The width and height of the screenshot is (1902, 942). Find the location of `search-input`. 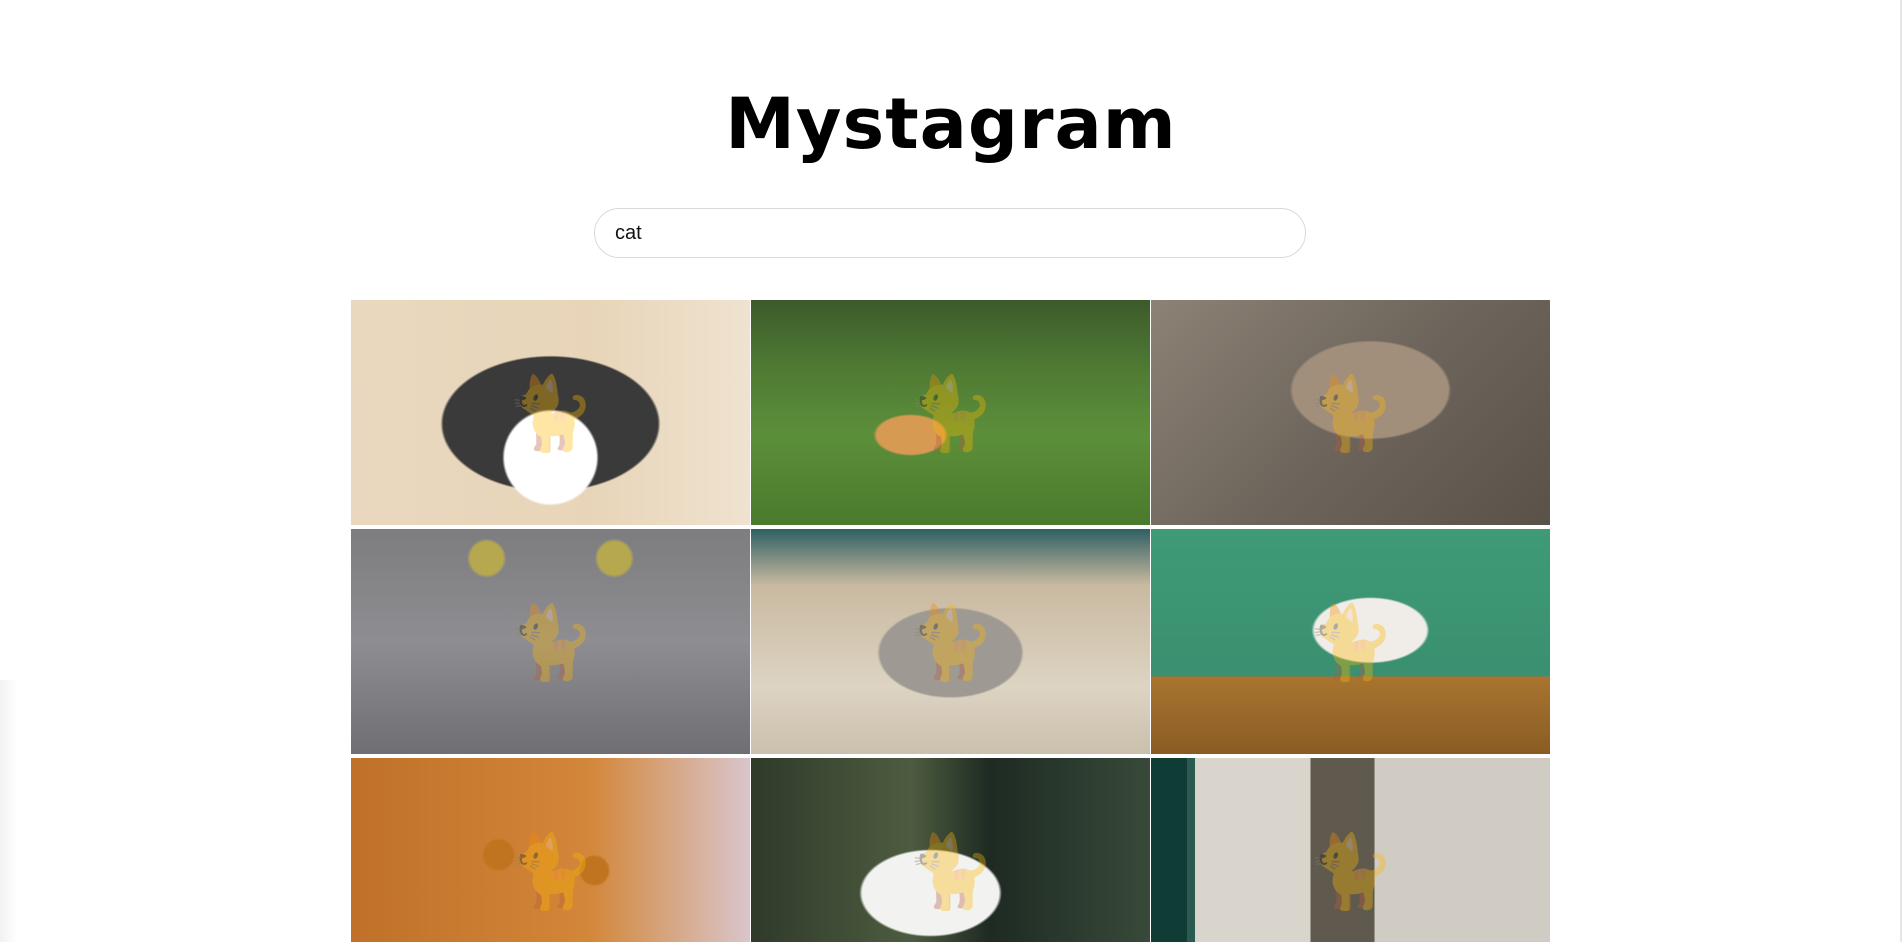

search-input is located at coordinates (950, 233).